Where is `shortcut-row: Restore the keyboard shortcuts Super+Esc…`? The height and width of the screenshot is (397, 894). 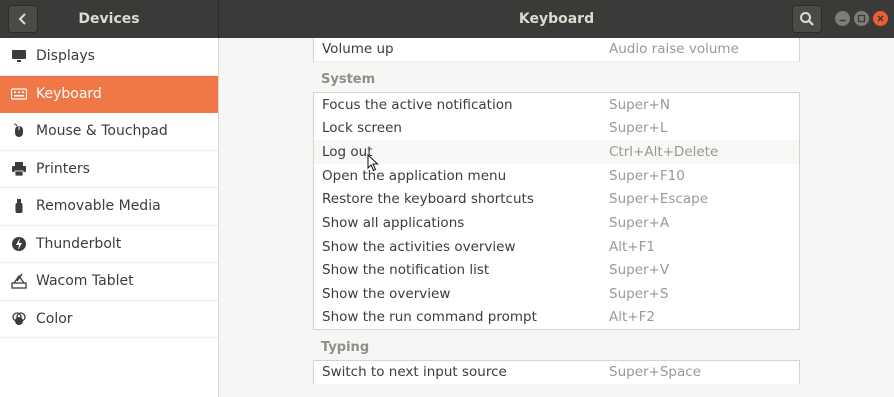
shortcut-row: Restore the keyboard shortcuts Super+Esc… is located at coordinates (556, 199).